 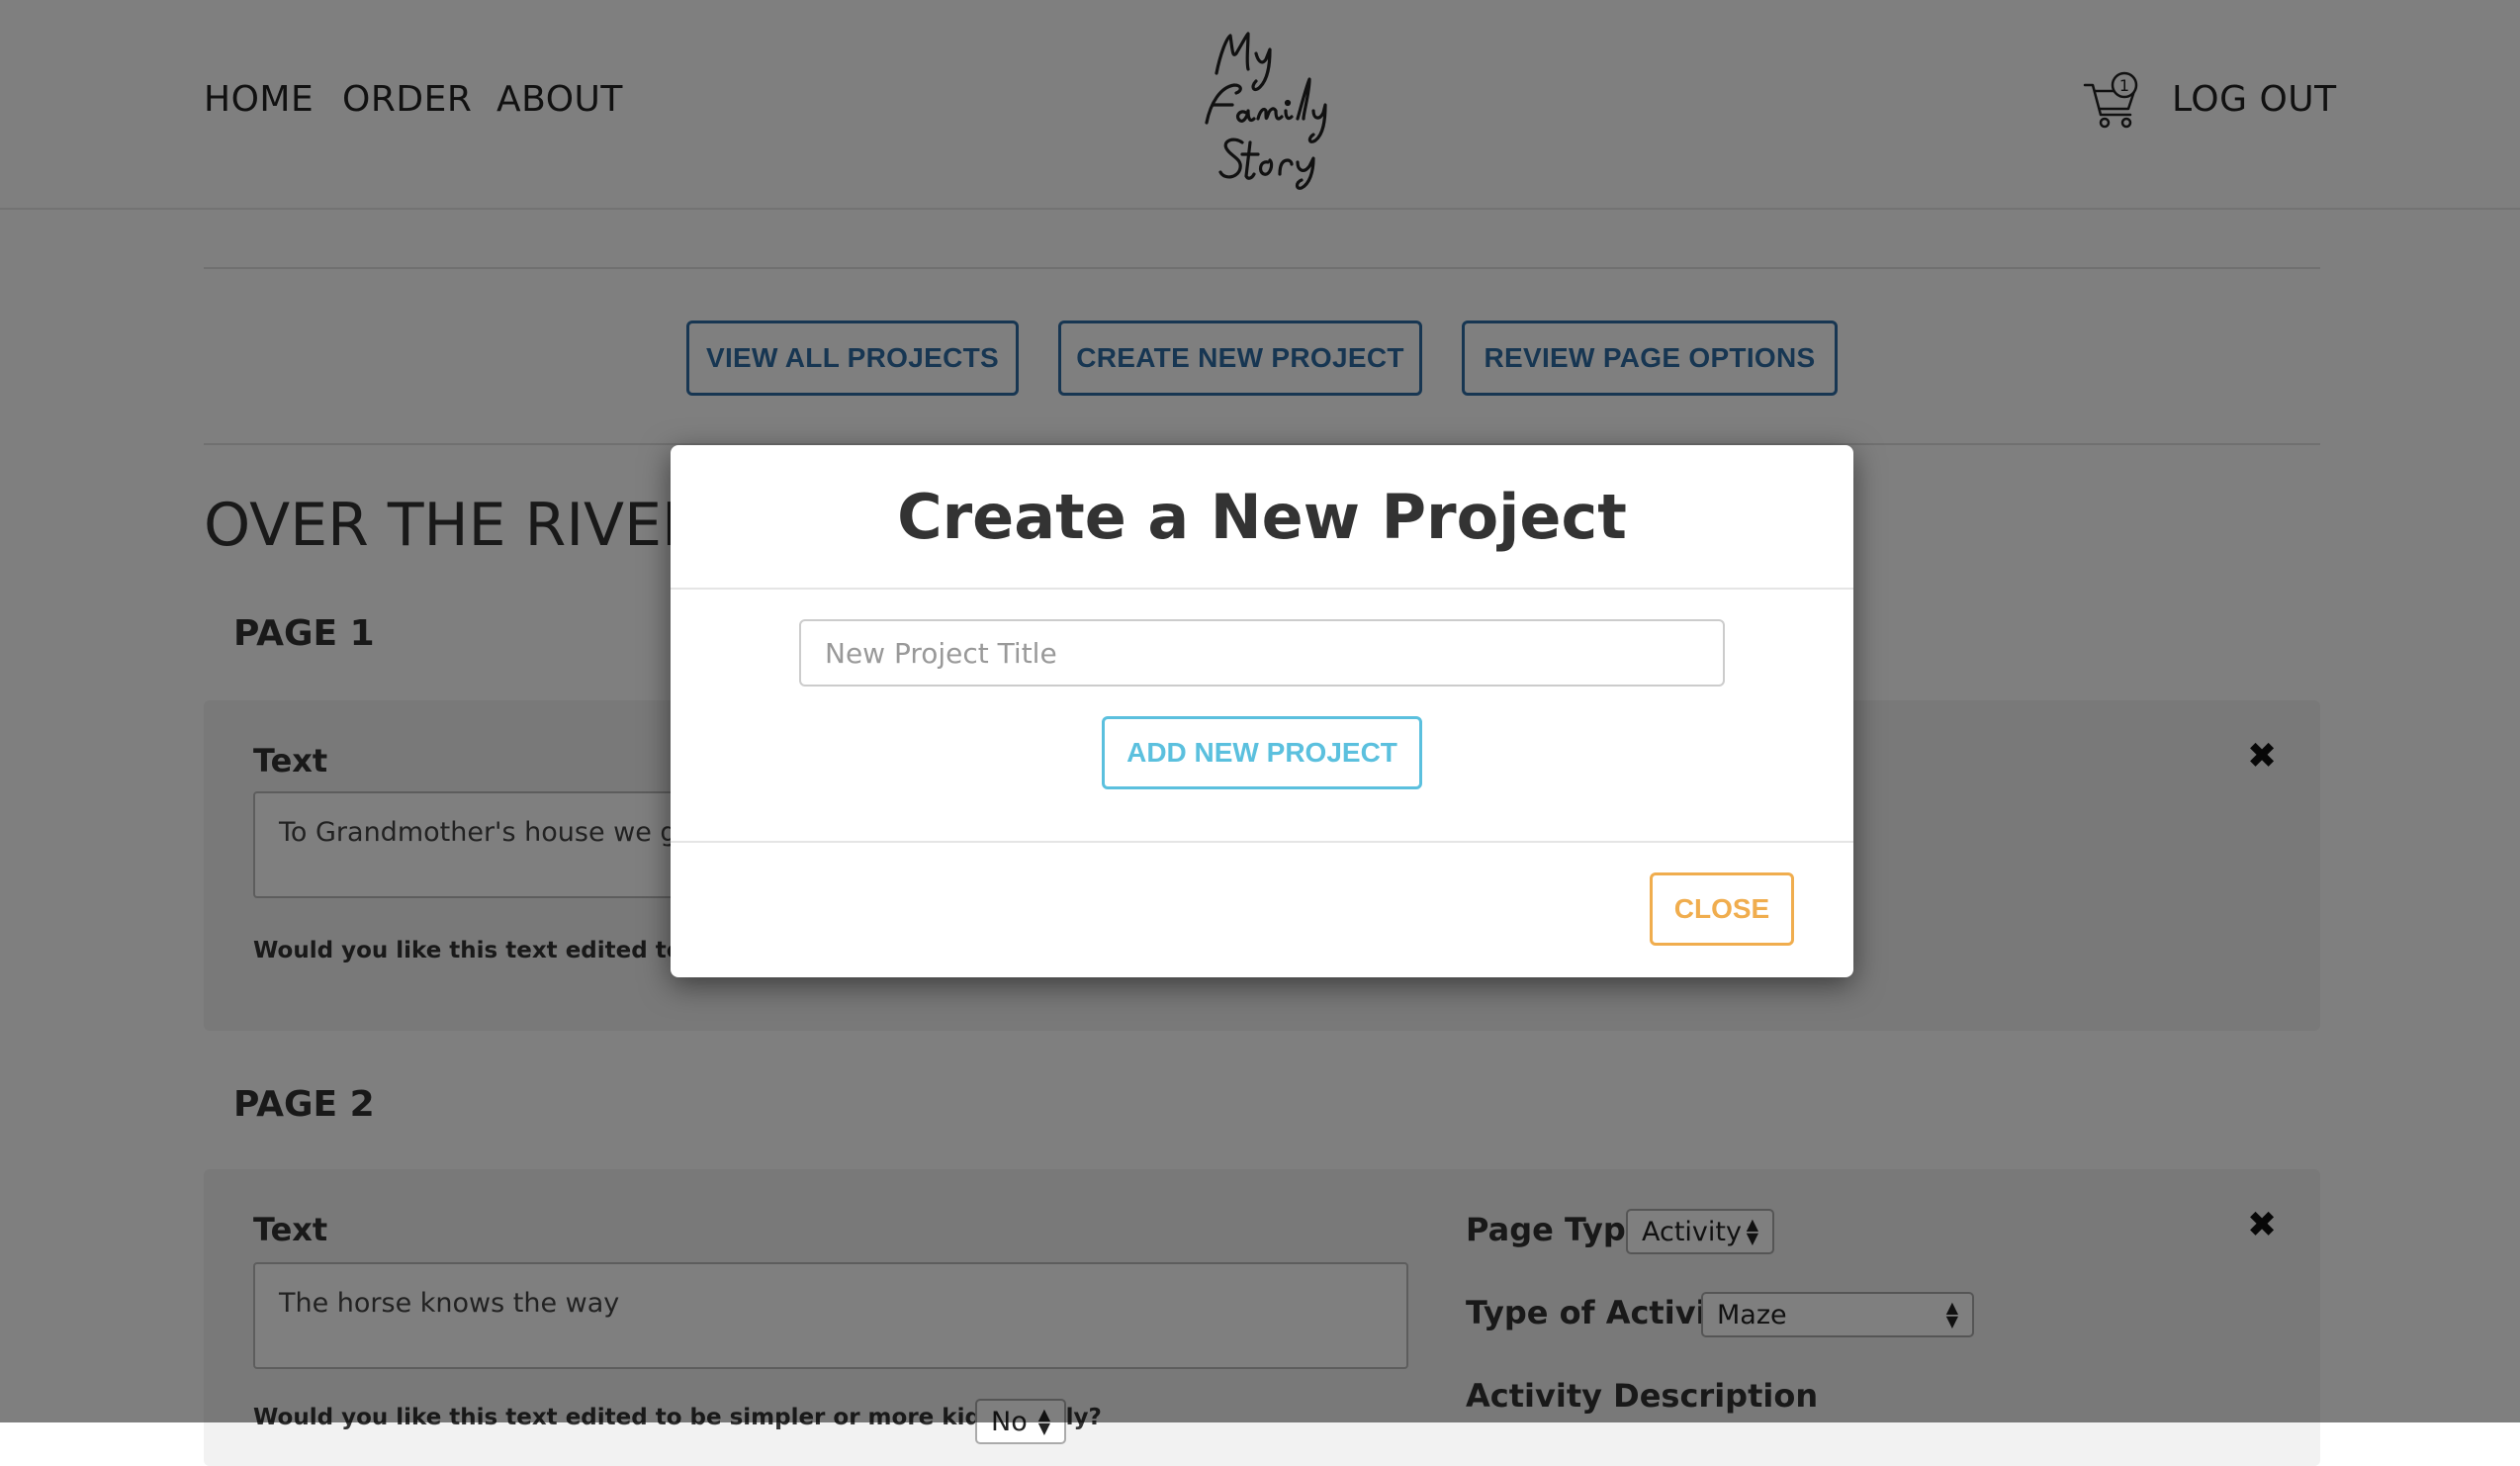 I want to click on new-project-title-input, so click(x=1262, y=653).